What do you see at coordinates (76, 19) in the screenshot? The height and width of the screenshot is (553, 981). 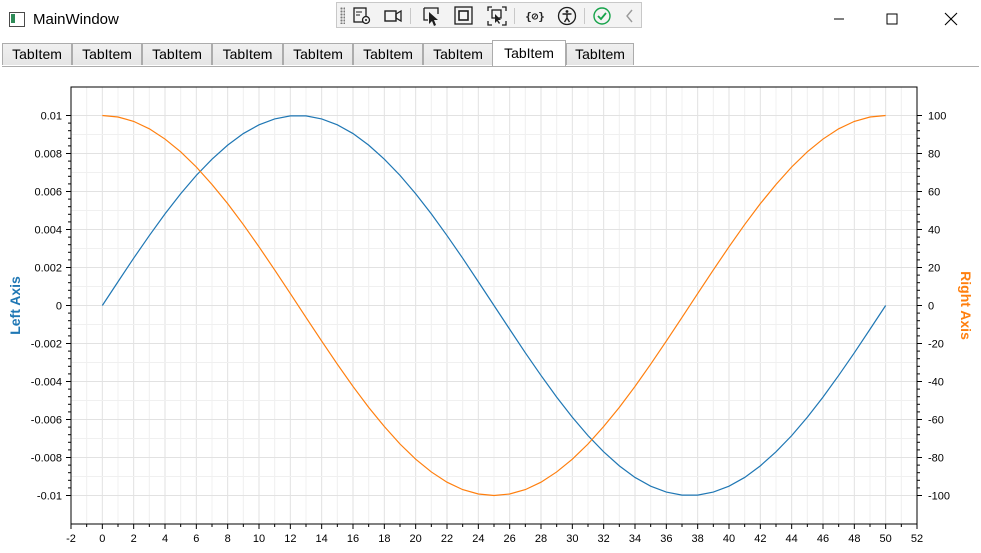 I see `window-title: MainWindow` at bounding box center [76, 19].